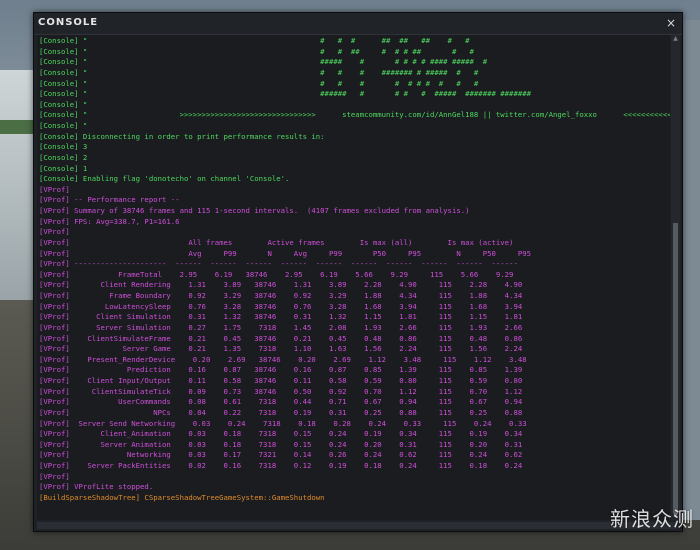 This screenshot has height=550, width=700. I want to click on command-input, so click(357, 525).